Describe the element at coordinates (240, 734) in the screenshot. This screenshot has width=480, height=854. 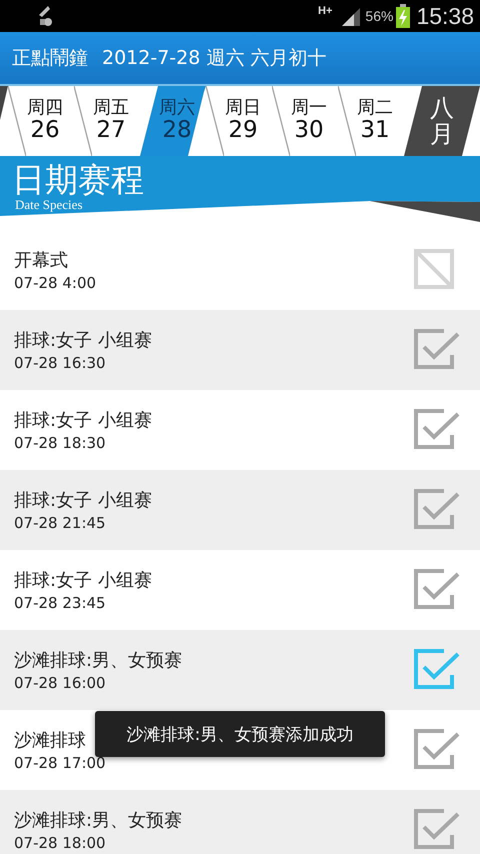
I see `toast-message: 沙滩排球:男、女预赛添加成功` at that location.